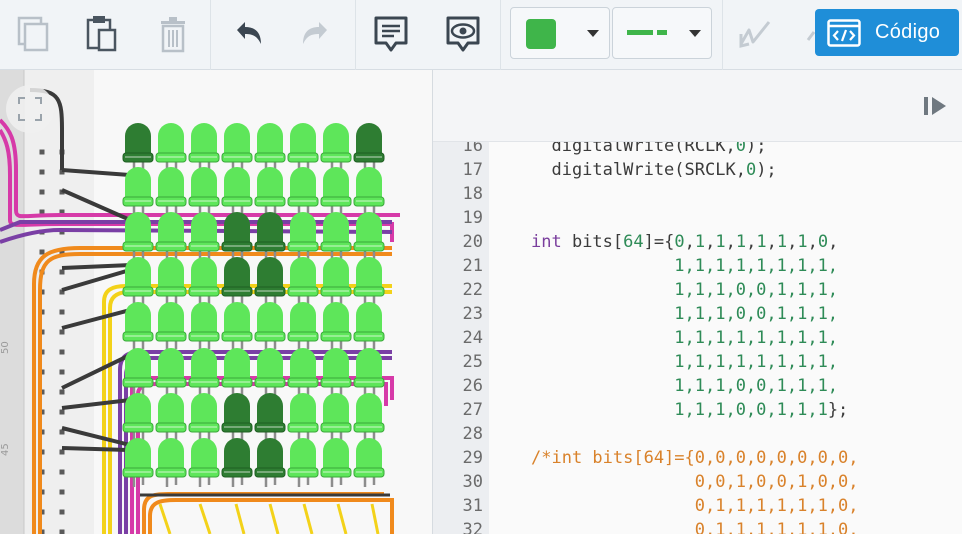  What do you see at coordinates (461, 338) in the screenshot?
I see `line-number-gutter: 16 17 18 19 20 21 22 23 24 25 26 27 28 29 30 31 32` at bounding box center [461, 338].